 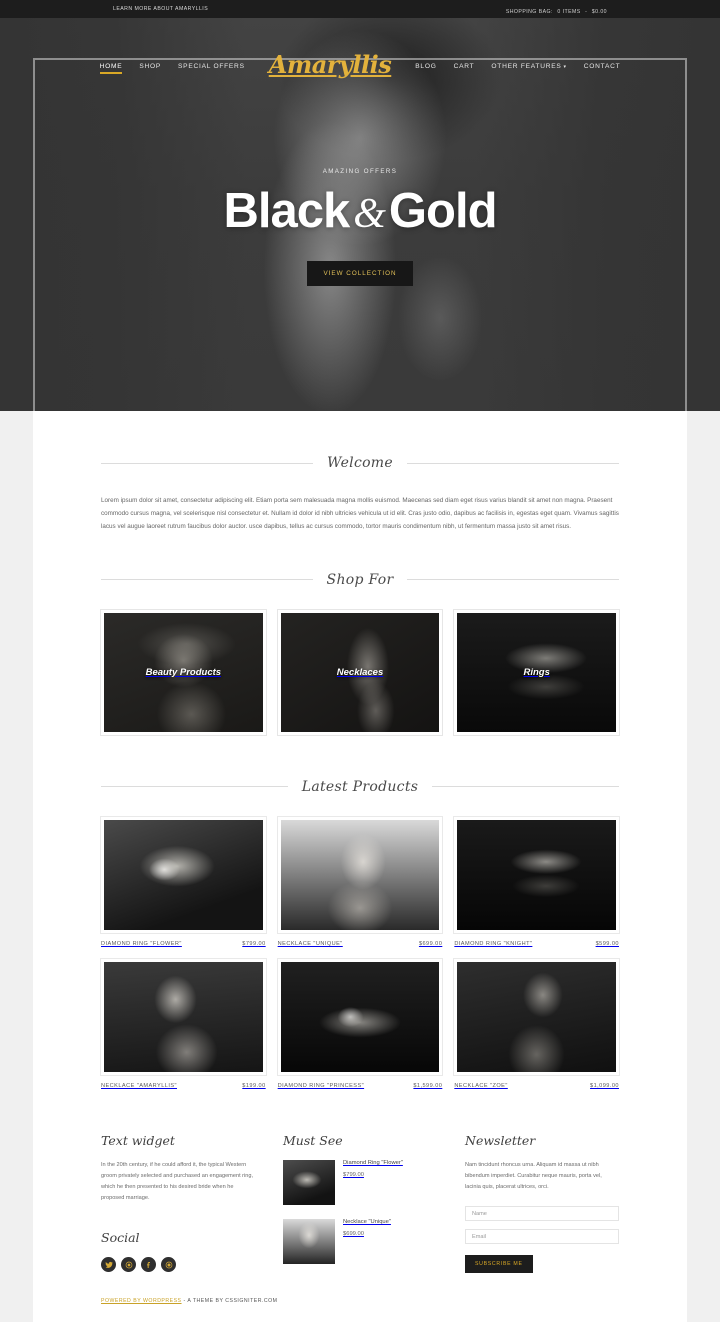 I want to click on must-see-item: Necklace "Unique" $699.00, so click(x=360, y=1241).